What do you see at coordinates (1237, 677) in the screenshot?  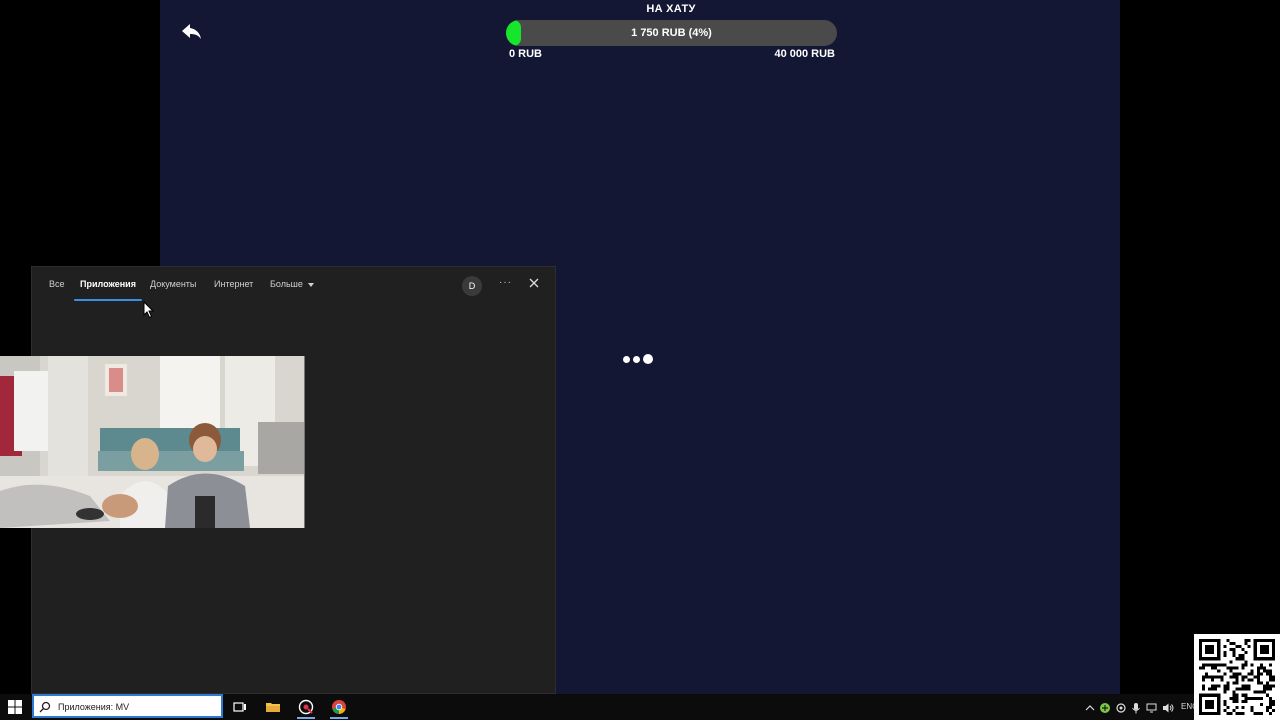 I see `qr-code` at bounding box center [1237, 677].